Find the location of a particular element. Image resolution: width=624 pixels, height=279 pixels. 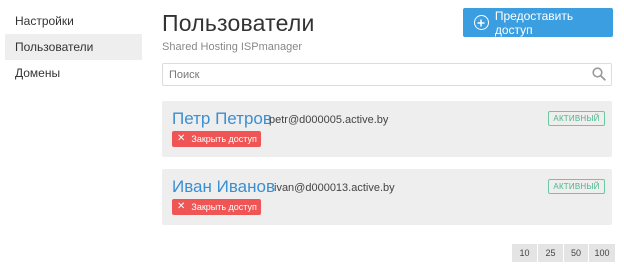

user-name-link: Петр Петров is located at coordinates (222, 119).